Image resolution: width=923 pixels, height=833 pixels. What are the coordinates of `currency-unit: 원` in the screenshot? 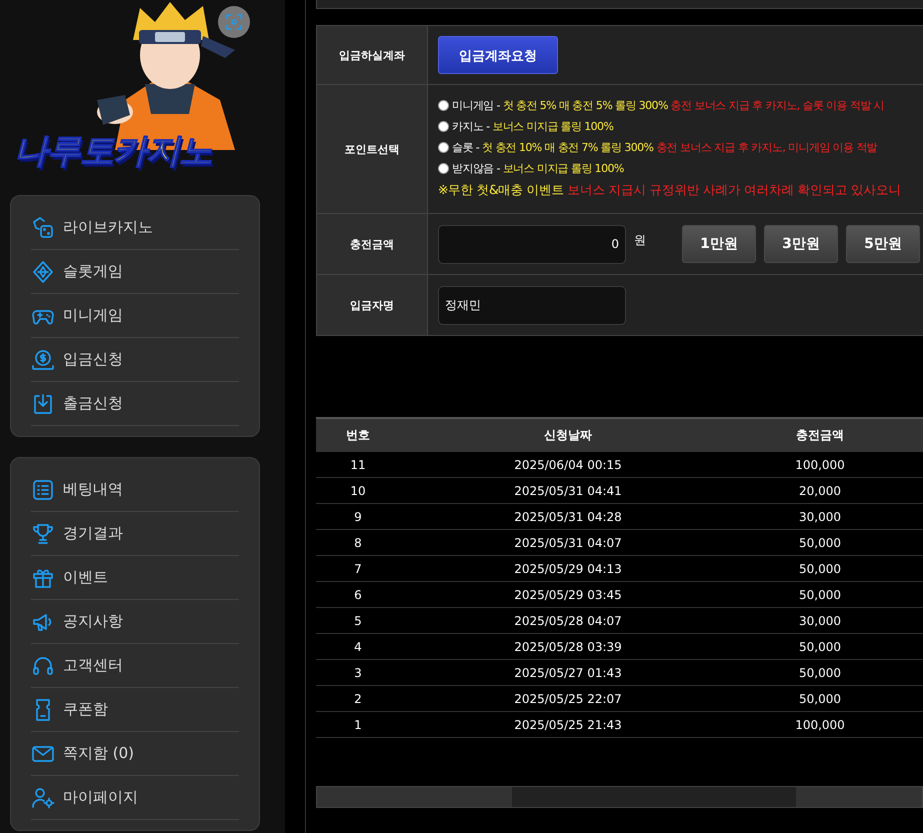 It's located at (640, 240).